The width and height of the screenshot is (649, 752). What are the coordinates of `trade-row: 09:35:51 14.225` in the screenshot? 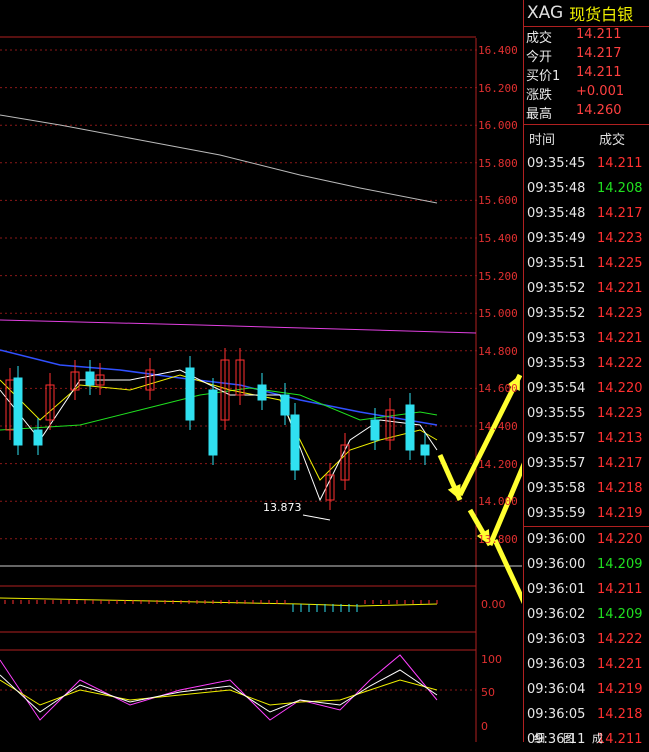 It's located at (586, 263).